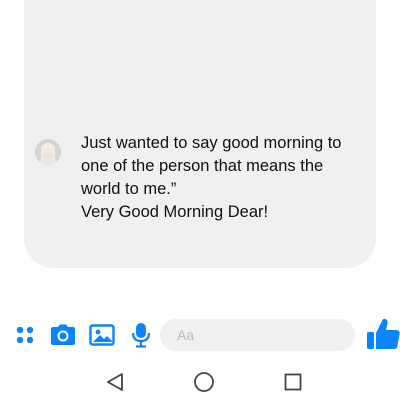 The image size is (400, 401). What do you see at coordinates (204, 382) in the screenshot?
I see `home-circle-icon` at bounding box center [204, 382].